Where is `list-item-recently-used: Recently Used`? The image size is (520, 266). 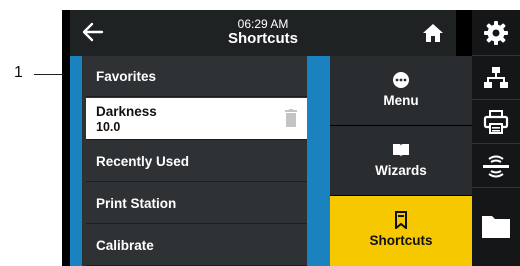 list-item-recently-used: Recently Used is located at coordinates (196, 161).